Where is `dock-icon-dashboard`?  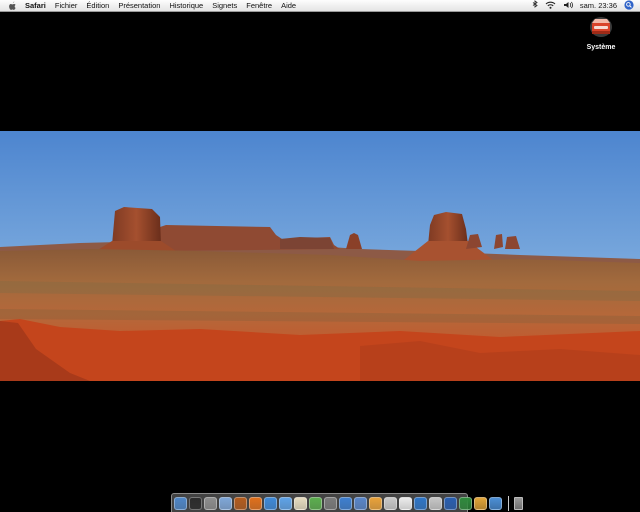
dock-icon-dashboard is located at coordinates (195, 503).